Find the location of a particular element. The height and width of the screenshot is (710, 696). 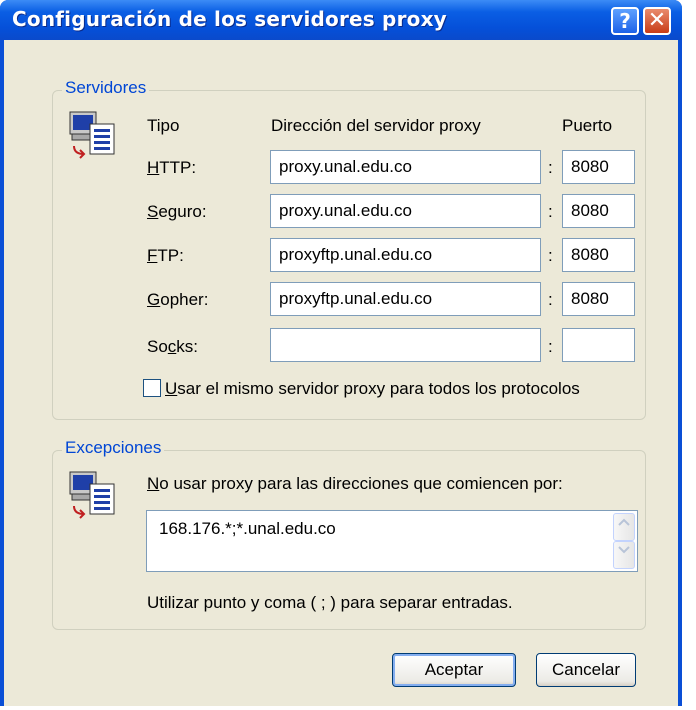

scroll-down-button is located at coordinates (624, 555).